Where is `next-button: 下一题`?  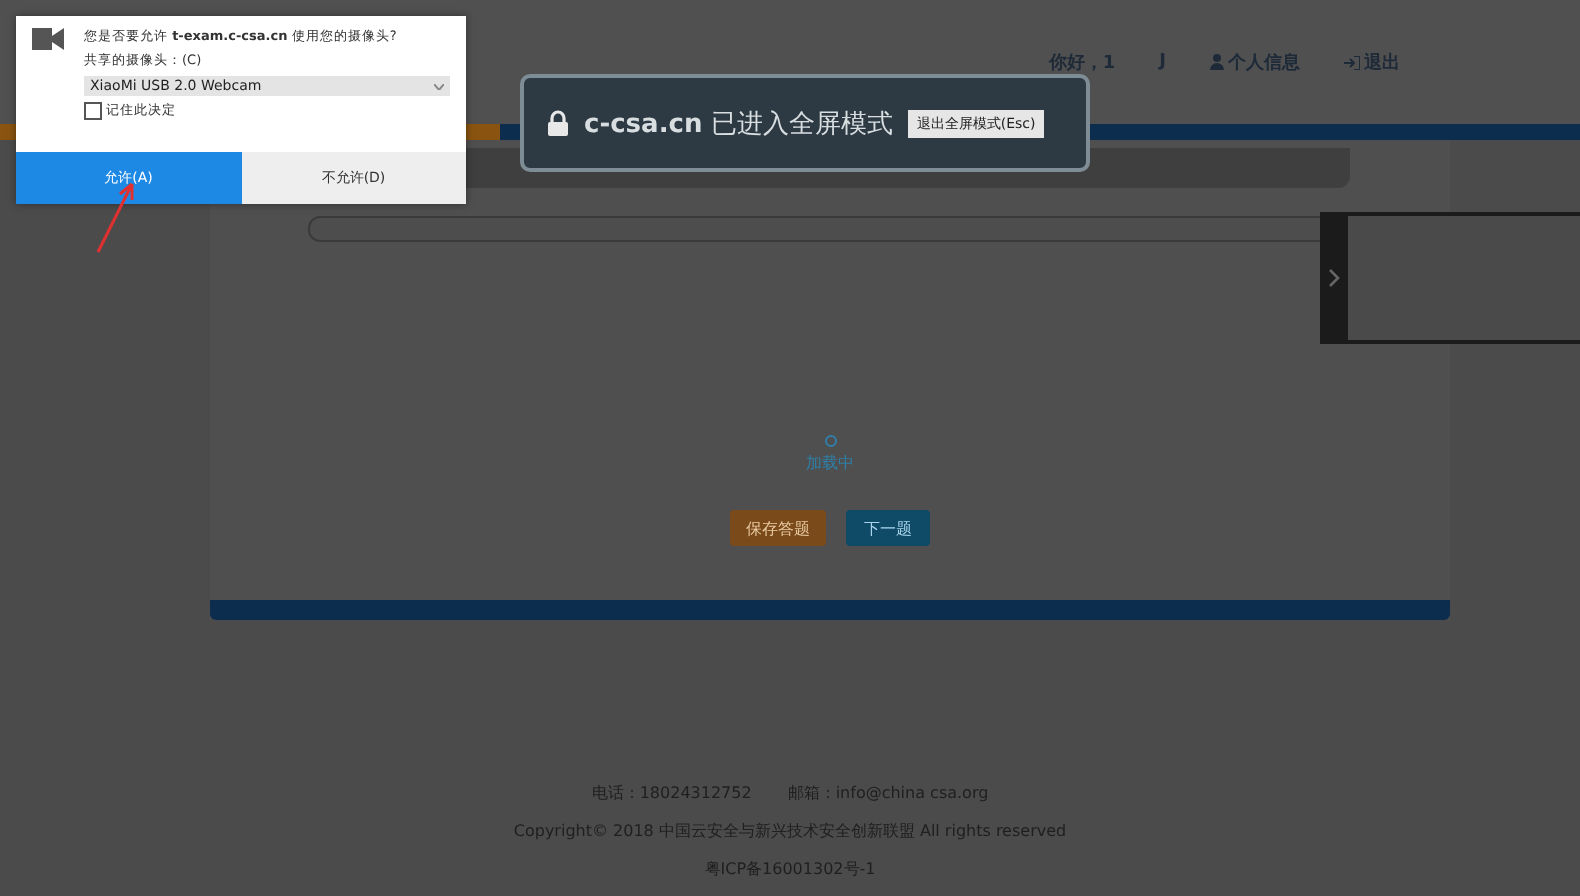 next-button: 下一题 is located at coordinates (888, 528).